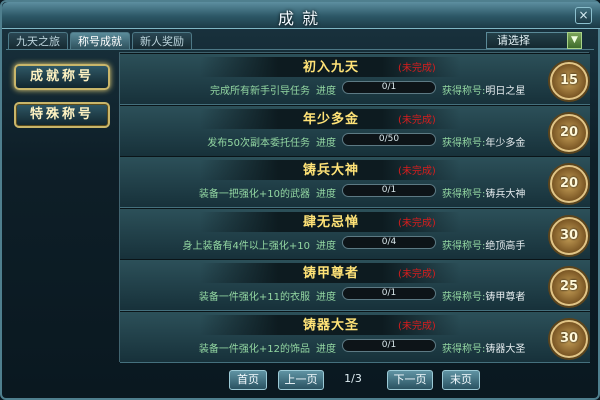 This screenshot has height=400, width=600. What do you see at coordinates (583, 15) in the screenshot?
I see `close-icon: ×` at bounding box center [583, 15].